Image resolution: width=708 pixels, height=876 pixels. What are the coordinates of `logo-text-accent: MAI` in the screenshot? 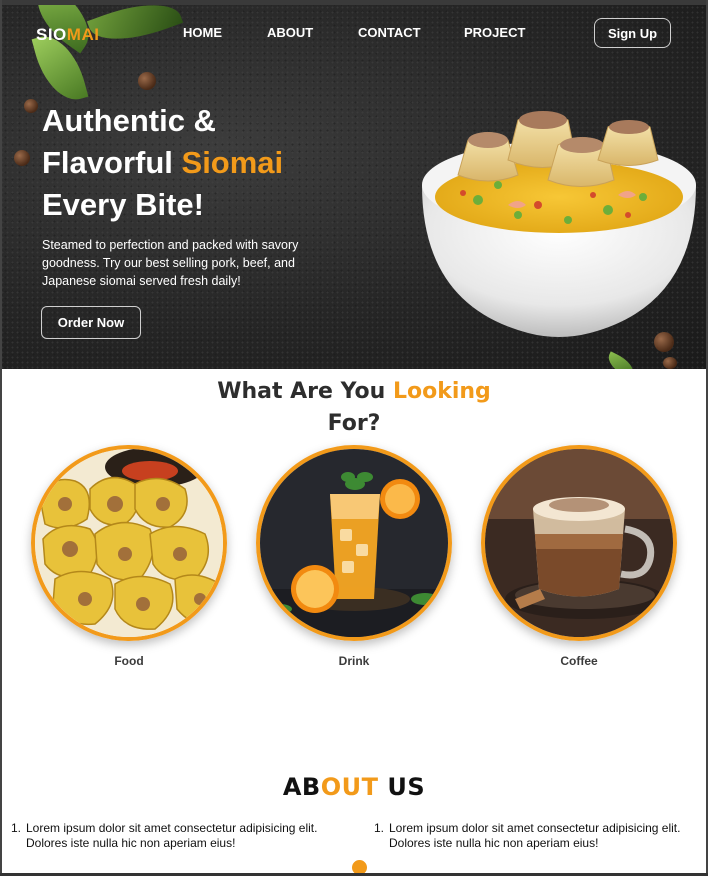 It's located at (83, 34).